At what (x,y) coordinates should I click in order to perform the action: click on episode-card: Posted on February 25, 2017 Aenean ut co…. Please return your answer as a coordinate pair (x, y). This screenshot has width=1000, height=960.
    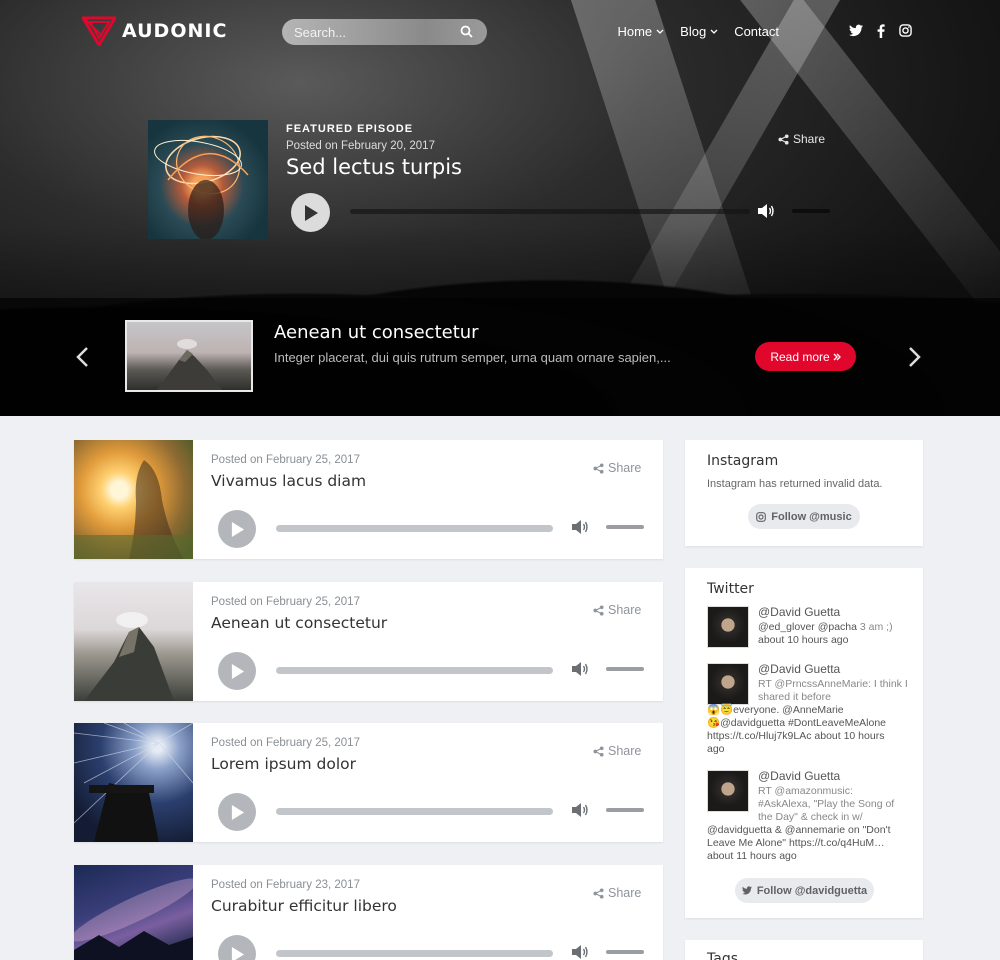
    Looking at the image, I should click on (368, 641).